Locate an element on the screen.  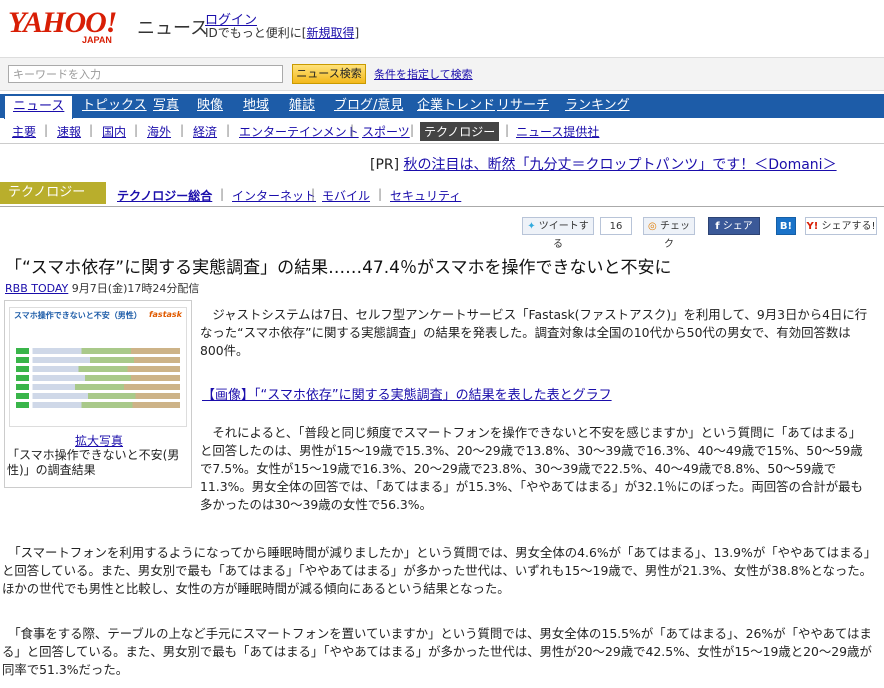
nav-magazine: 雑誌 is located at coordinates (302, 106).